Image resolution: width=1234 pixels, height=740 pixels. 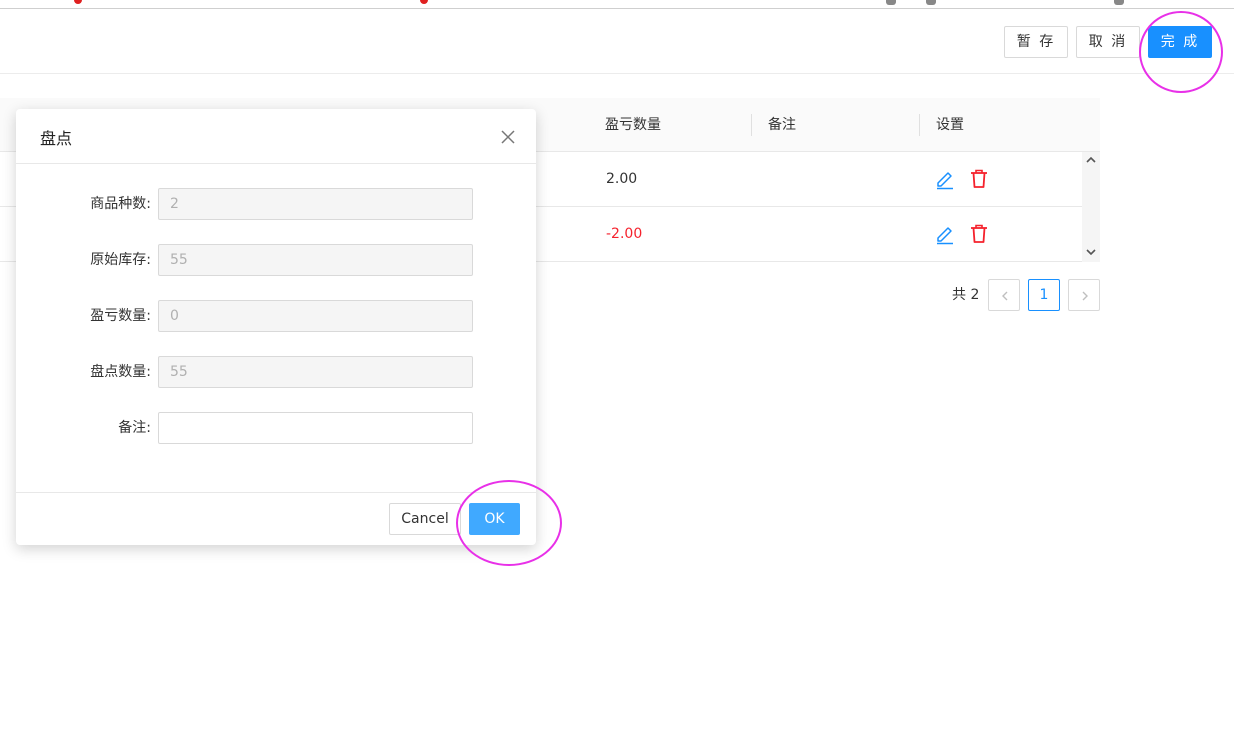 I want to click on note-input, so click(x=315, y=428).